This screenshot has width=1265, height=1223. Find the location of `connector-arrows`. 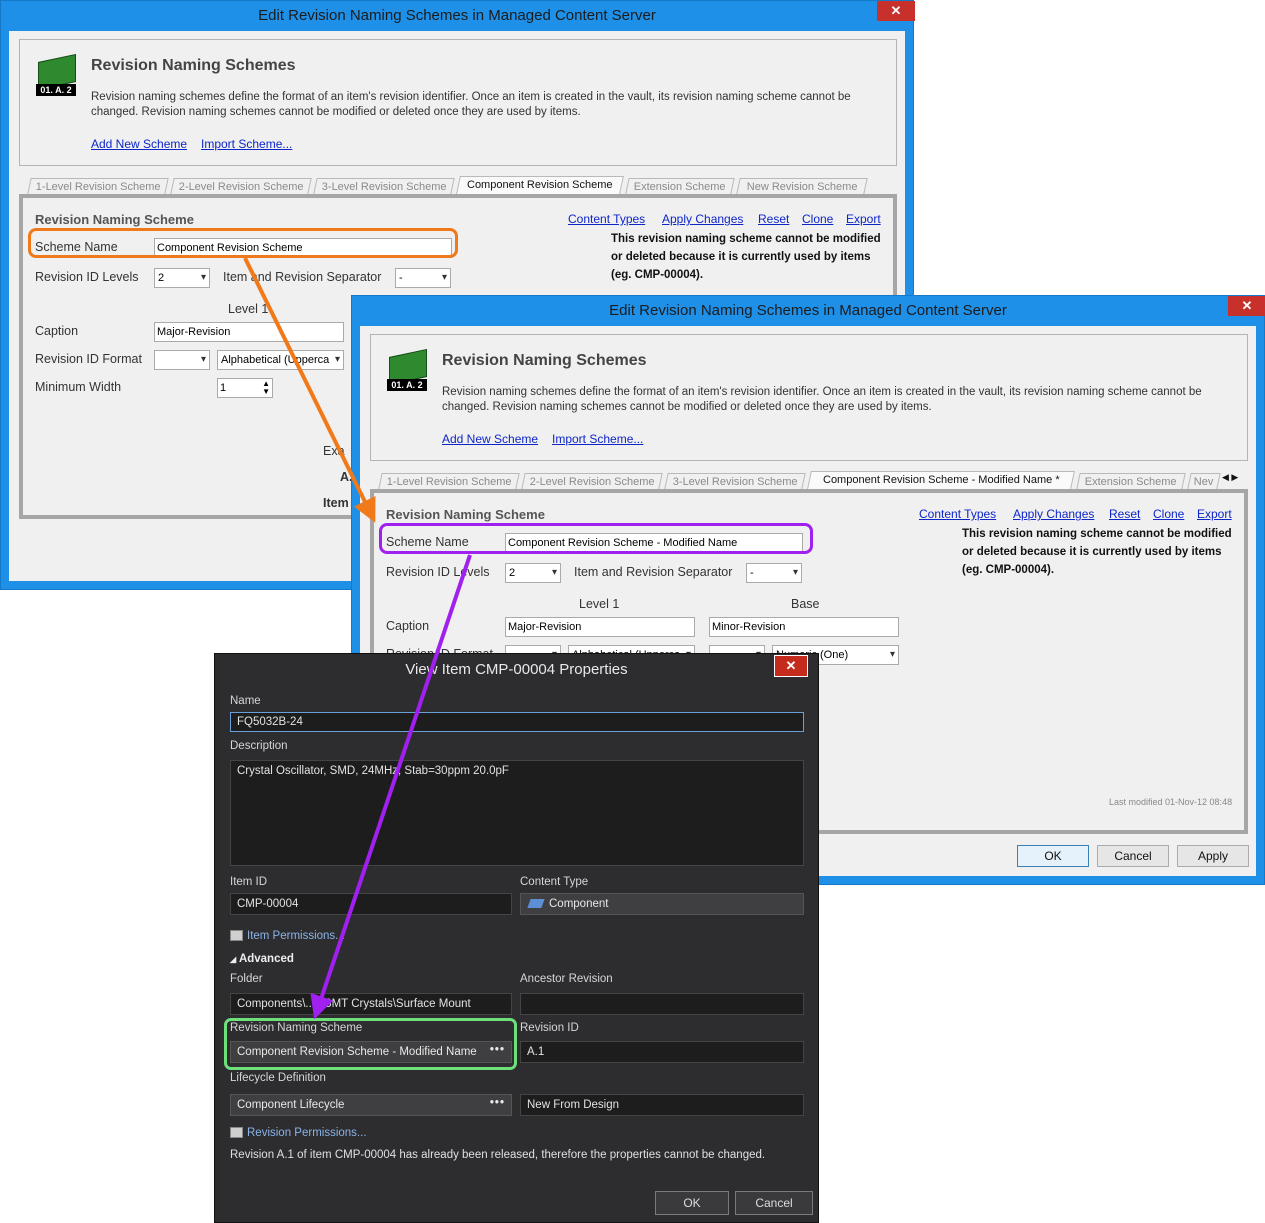

connector-arrows is located at coordinates (357, 638).